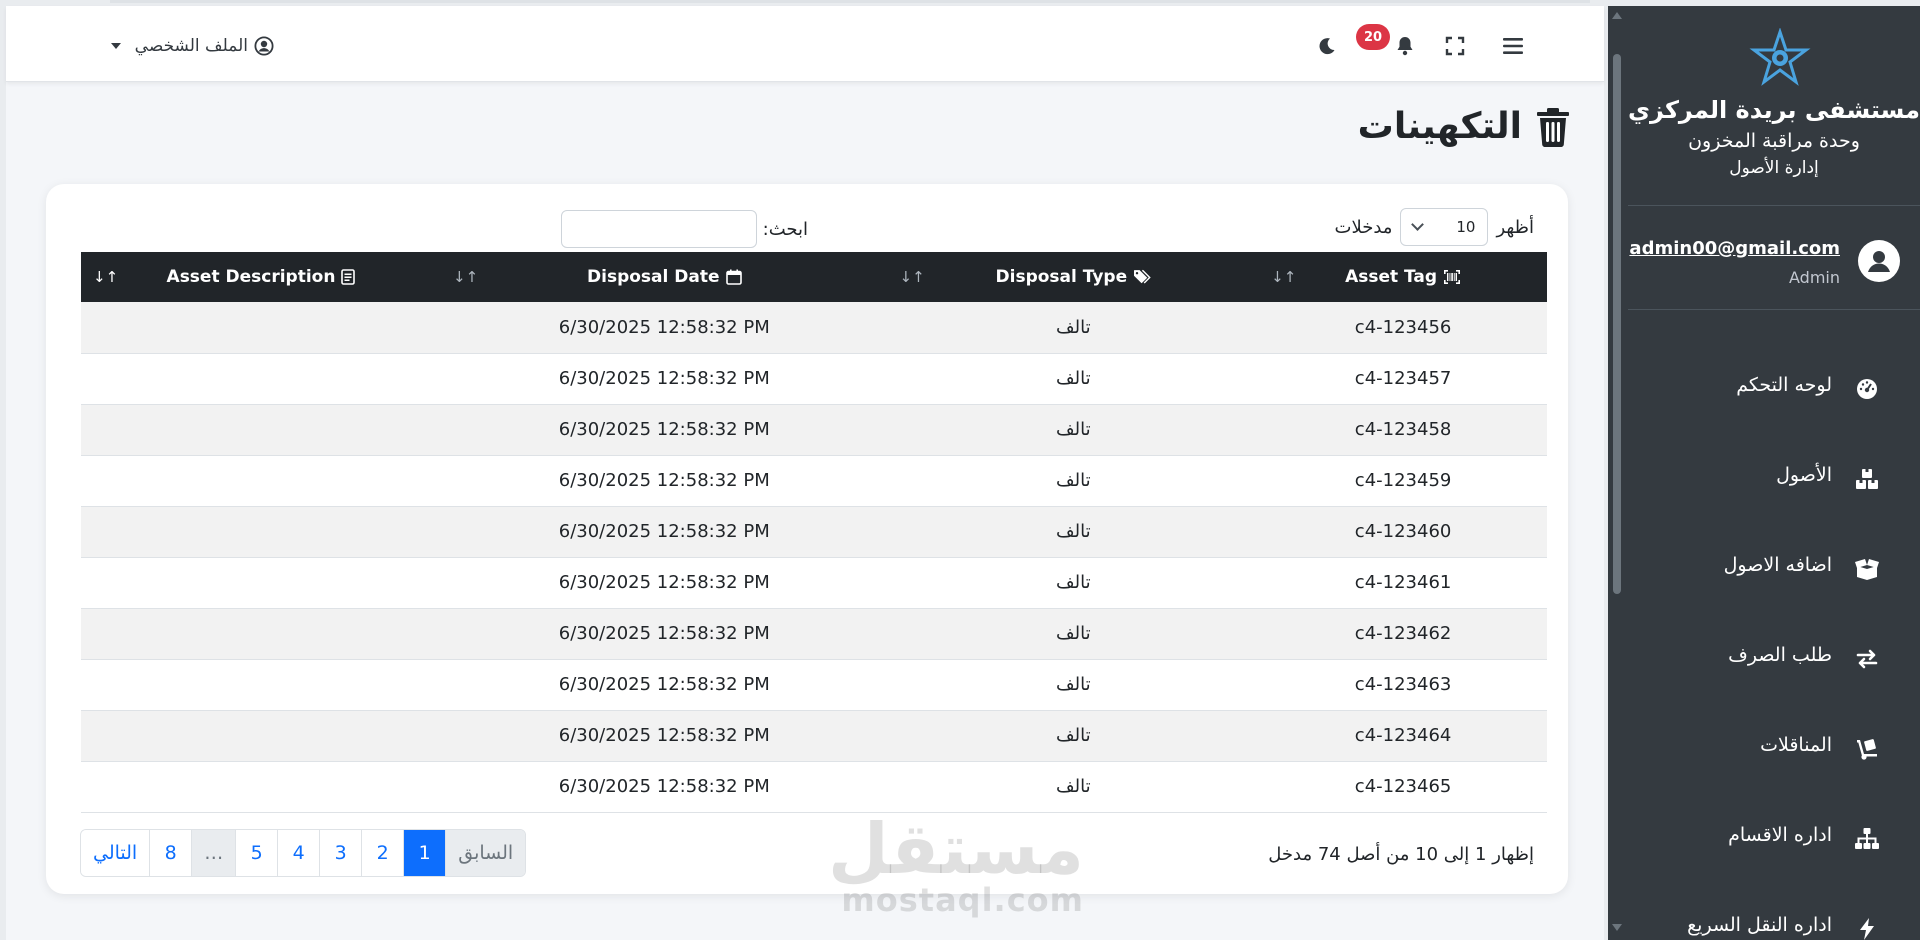 The image size is (1920, 940). I want to click on sidebar-item-label: طلب الصرف, so click(1780, 655).